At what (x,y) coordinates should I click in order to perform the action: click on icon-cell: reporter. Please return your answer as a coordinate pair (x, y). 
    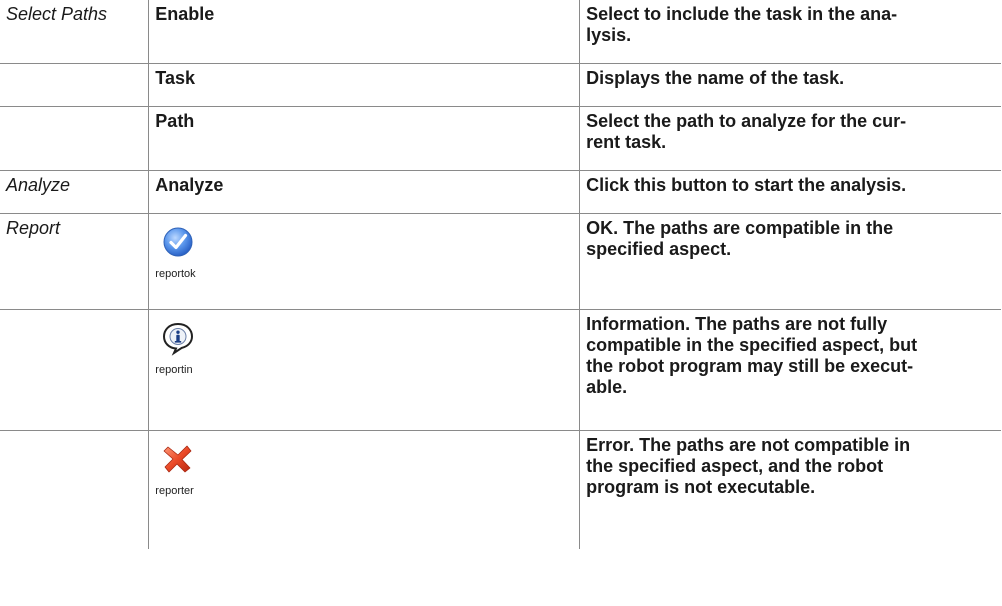
    Looking at the image, I should click on (364, 489).